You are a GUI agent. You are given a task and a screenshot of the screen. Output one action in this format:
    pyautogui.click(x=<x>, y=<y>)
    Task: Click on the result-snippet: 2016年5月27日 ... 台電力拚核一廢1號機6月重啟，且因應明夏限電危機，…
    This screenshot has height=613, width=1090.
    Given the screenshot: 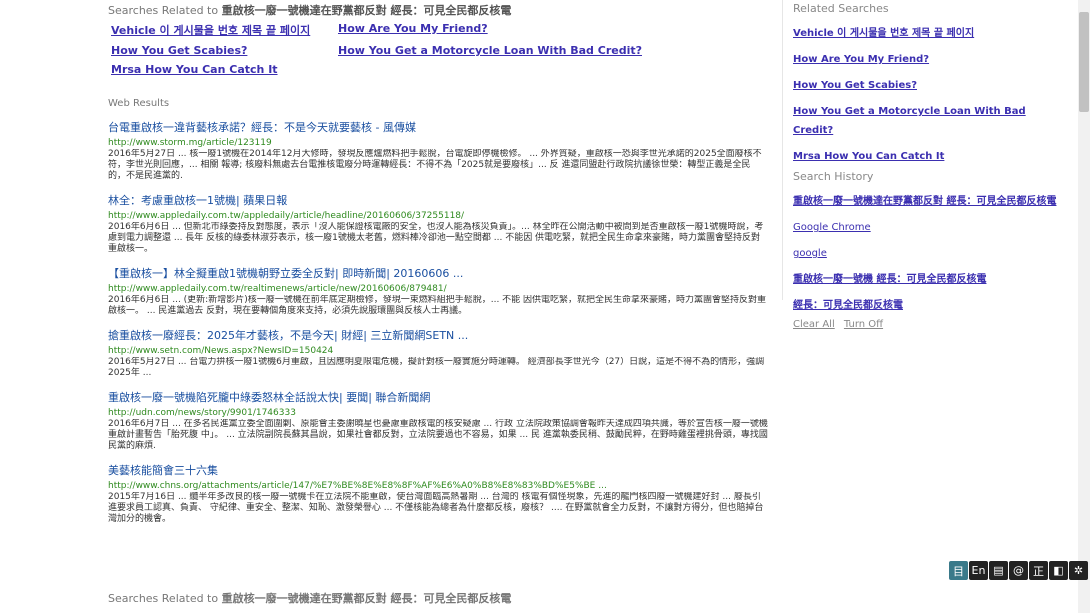 What is the action you would take?
    pyautogui.click(x=436, y=367)
    